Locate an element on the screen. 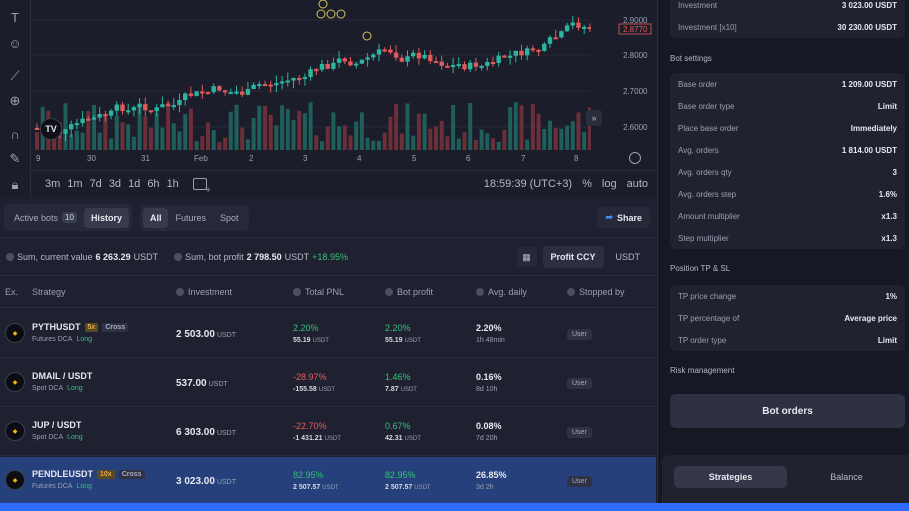 This screenshot has height=511, width=909. bot-profit-summary: Sum, bot profit 2 798.50 USDT +18.95% is located at coordinates (261, 257).